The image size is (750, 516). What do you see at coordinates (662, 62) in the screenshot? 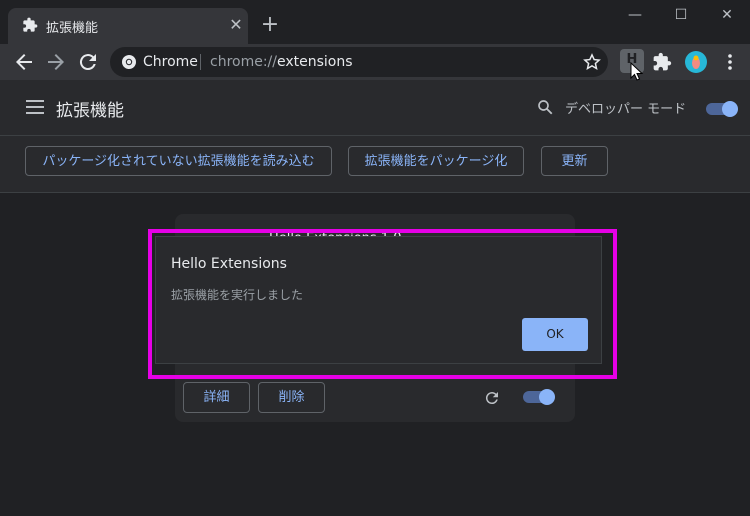
I see `extensions-puzzle-icon` at bounding box center [662, 62].